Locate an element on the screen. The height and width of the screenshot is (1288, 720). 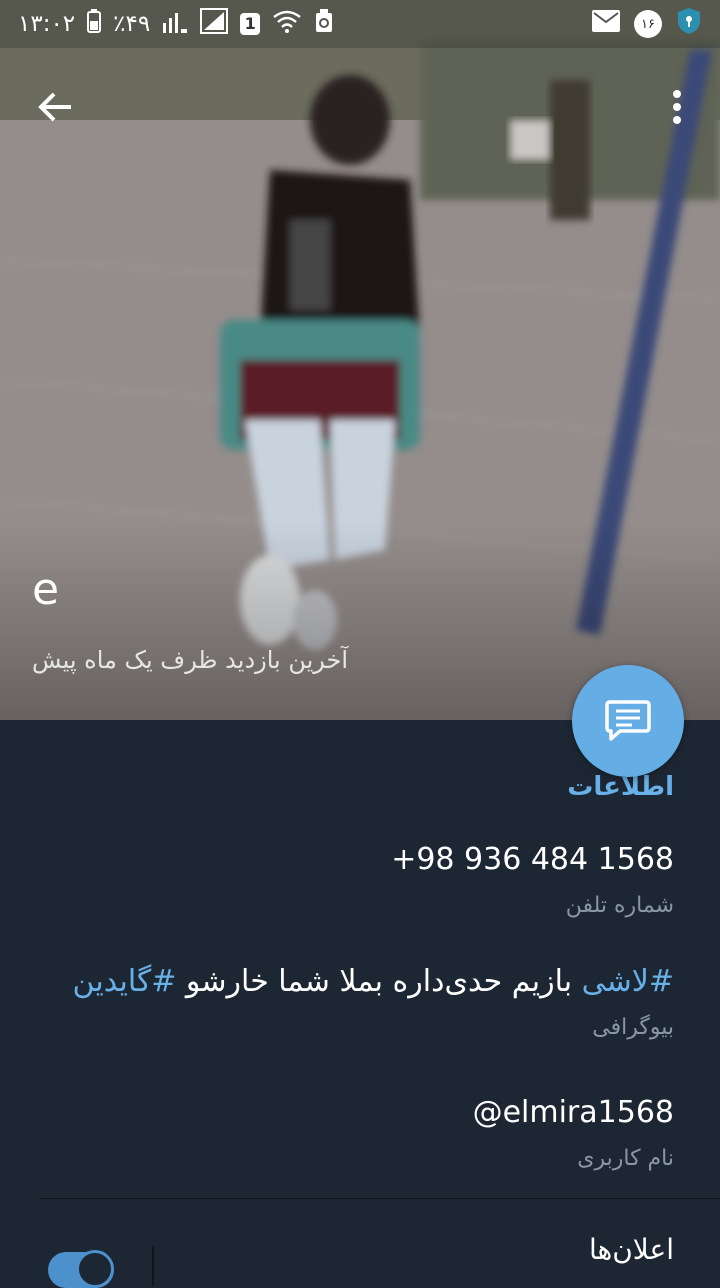
clock: ۱۳:۰۲ is located at coordinates (47, 24).